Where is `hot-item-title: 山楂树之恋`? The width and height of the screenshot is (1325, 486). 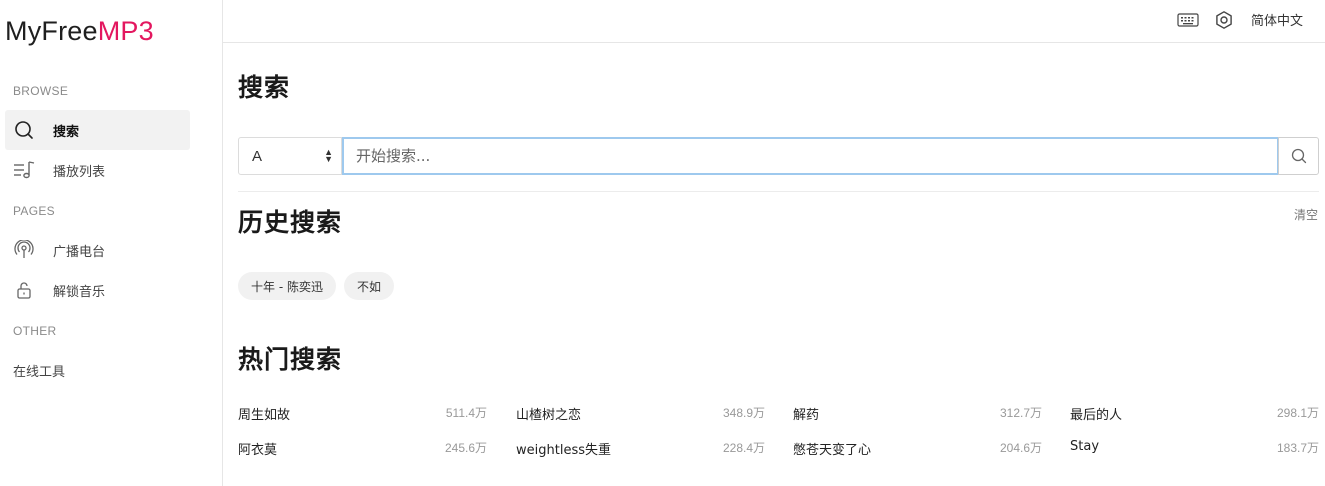
hot-item-title: 山楂树之恋 is located at coordinates (549, 415).